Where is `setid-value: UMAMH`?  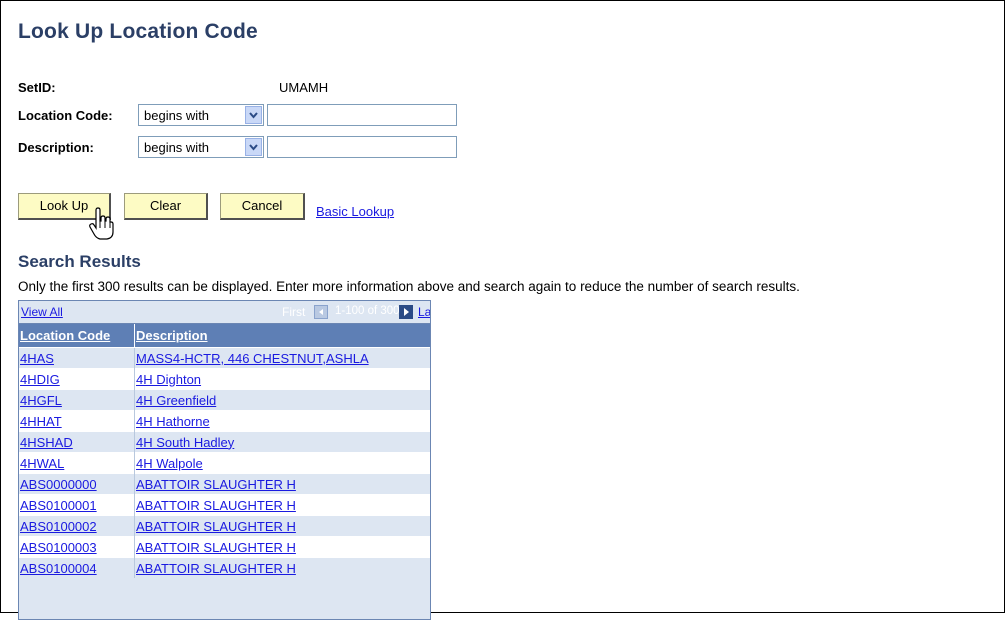
setid-value: UMAMH is located at coordinates (304, 87).